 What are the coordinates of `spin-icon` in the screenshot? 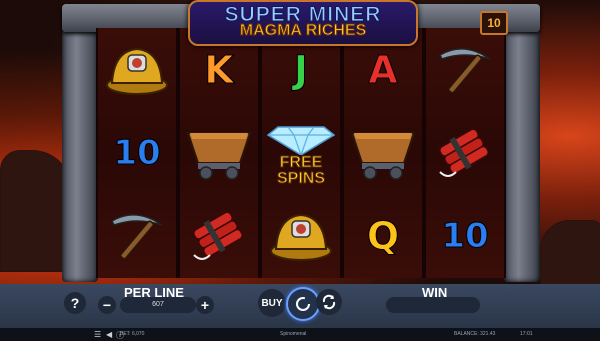 It's located at (303, 304).